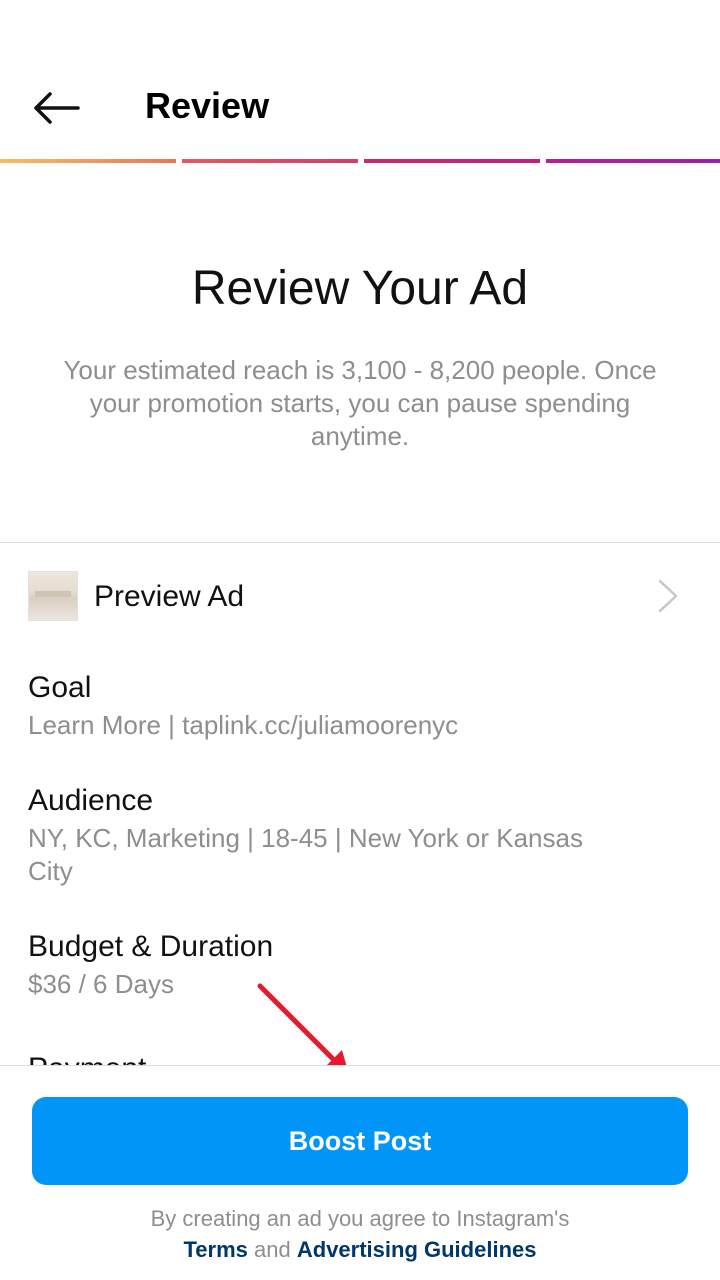 Image resolution: width=720 pixels, height=1280 pixels. Describe the element at coordinates (360, 288) in the screenshot. I see `page-title: Review Your Ad` at that location.